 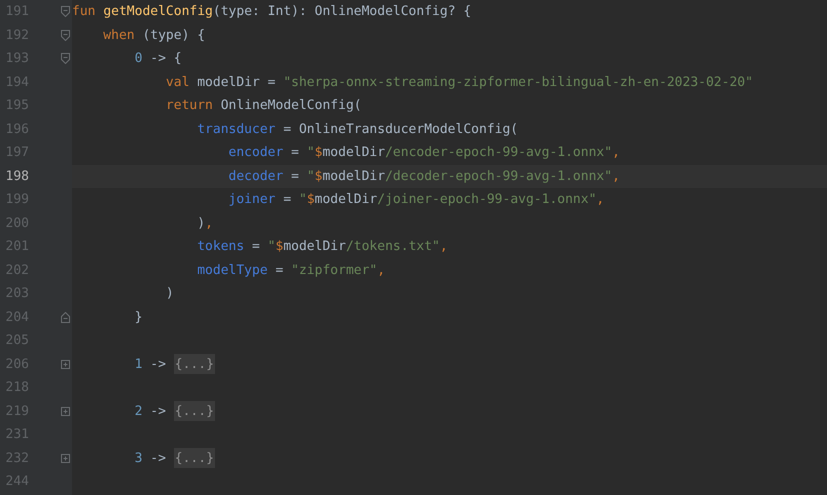 What do you see at coordinates (272, 12) in the screenshot?
I see `code-text: fun getModelConfig(type: Int): OnlineModelConfig? {` at bounding box center [272, 12].